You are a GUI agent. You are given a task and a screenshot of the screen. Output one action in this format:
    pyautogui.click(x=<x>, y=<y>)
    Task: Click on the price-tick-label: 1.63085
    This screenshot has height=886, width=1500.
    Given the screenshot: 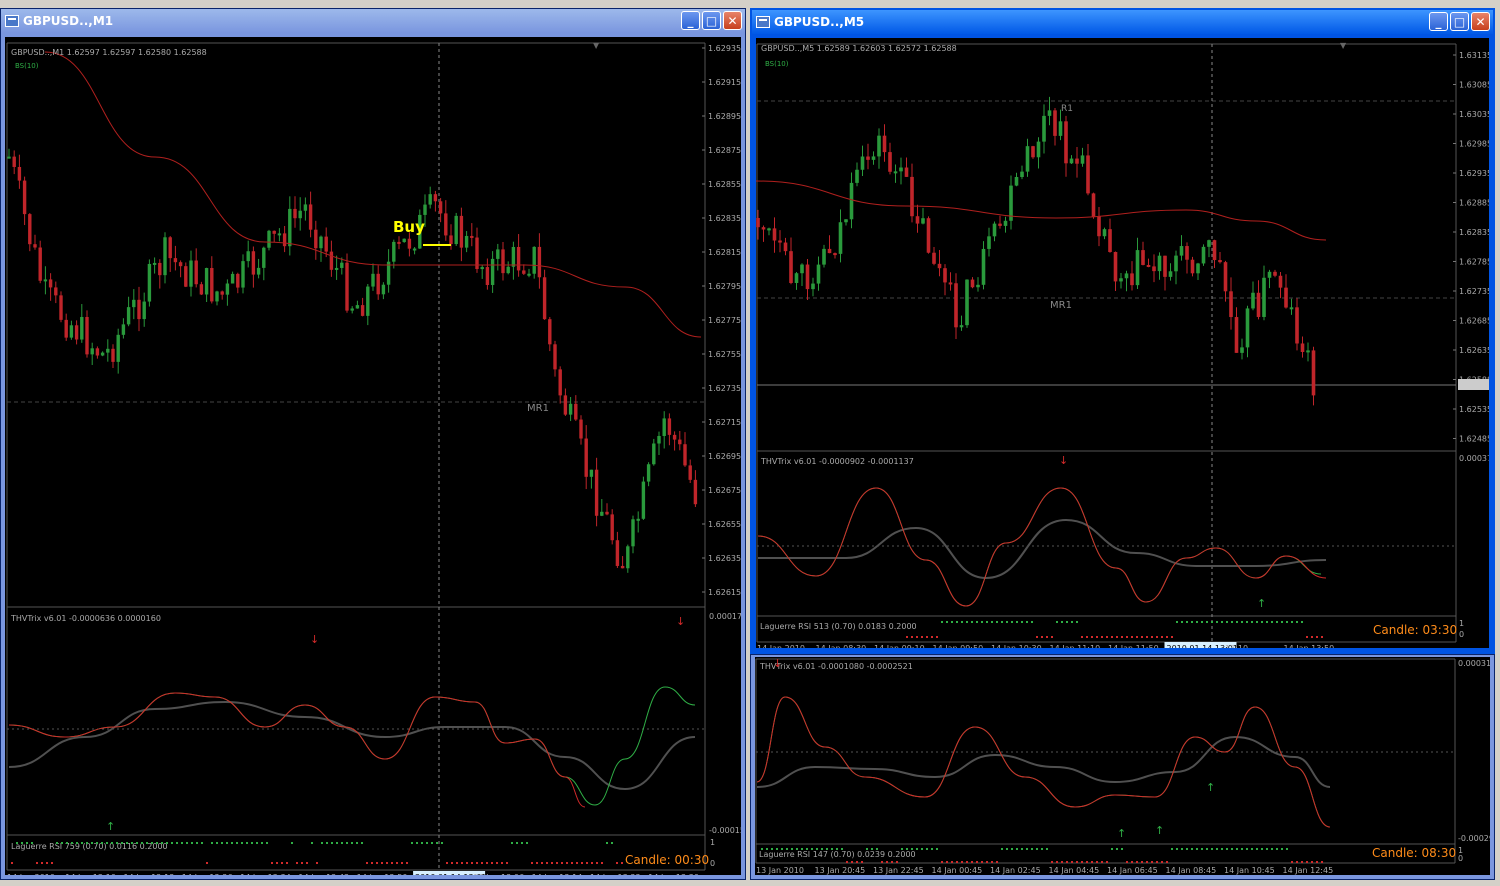 What is the action you would take?
    pyautogui.click(x=1474, y=85)
    